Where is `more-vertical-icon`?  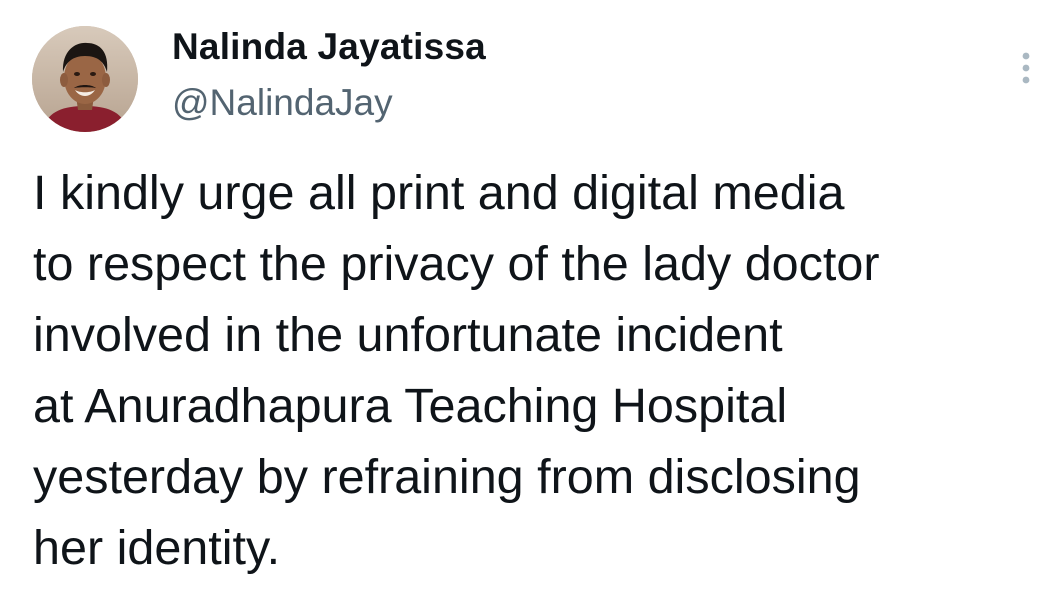
more-vertical-icon is located at coordinates (1026, 68).